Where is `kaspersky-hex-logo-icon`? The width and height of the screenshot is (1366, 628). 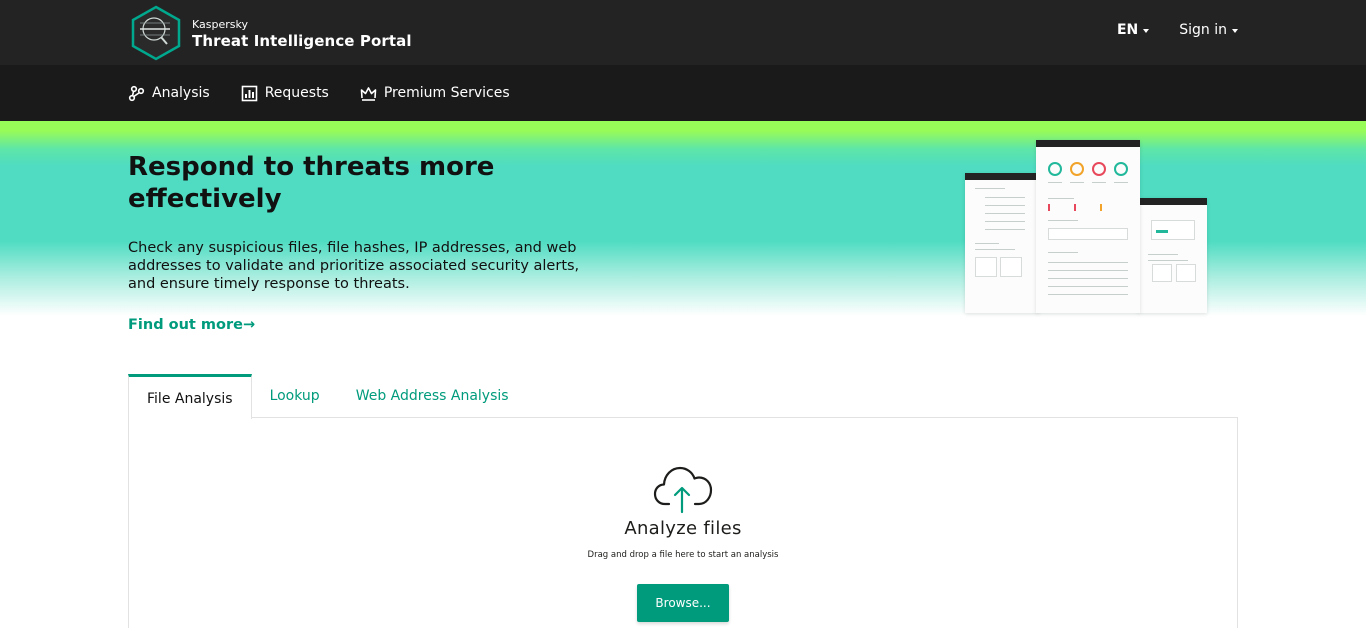
kaspersky-hex-logo-icon is located at coordinates (156, 33).